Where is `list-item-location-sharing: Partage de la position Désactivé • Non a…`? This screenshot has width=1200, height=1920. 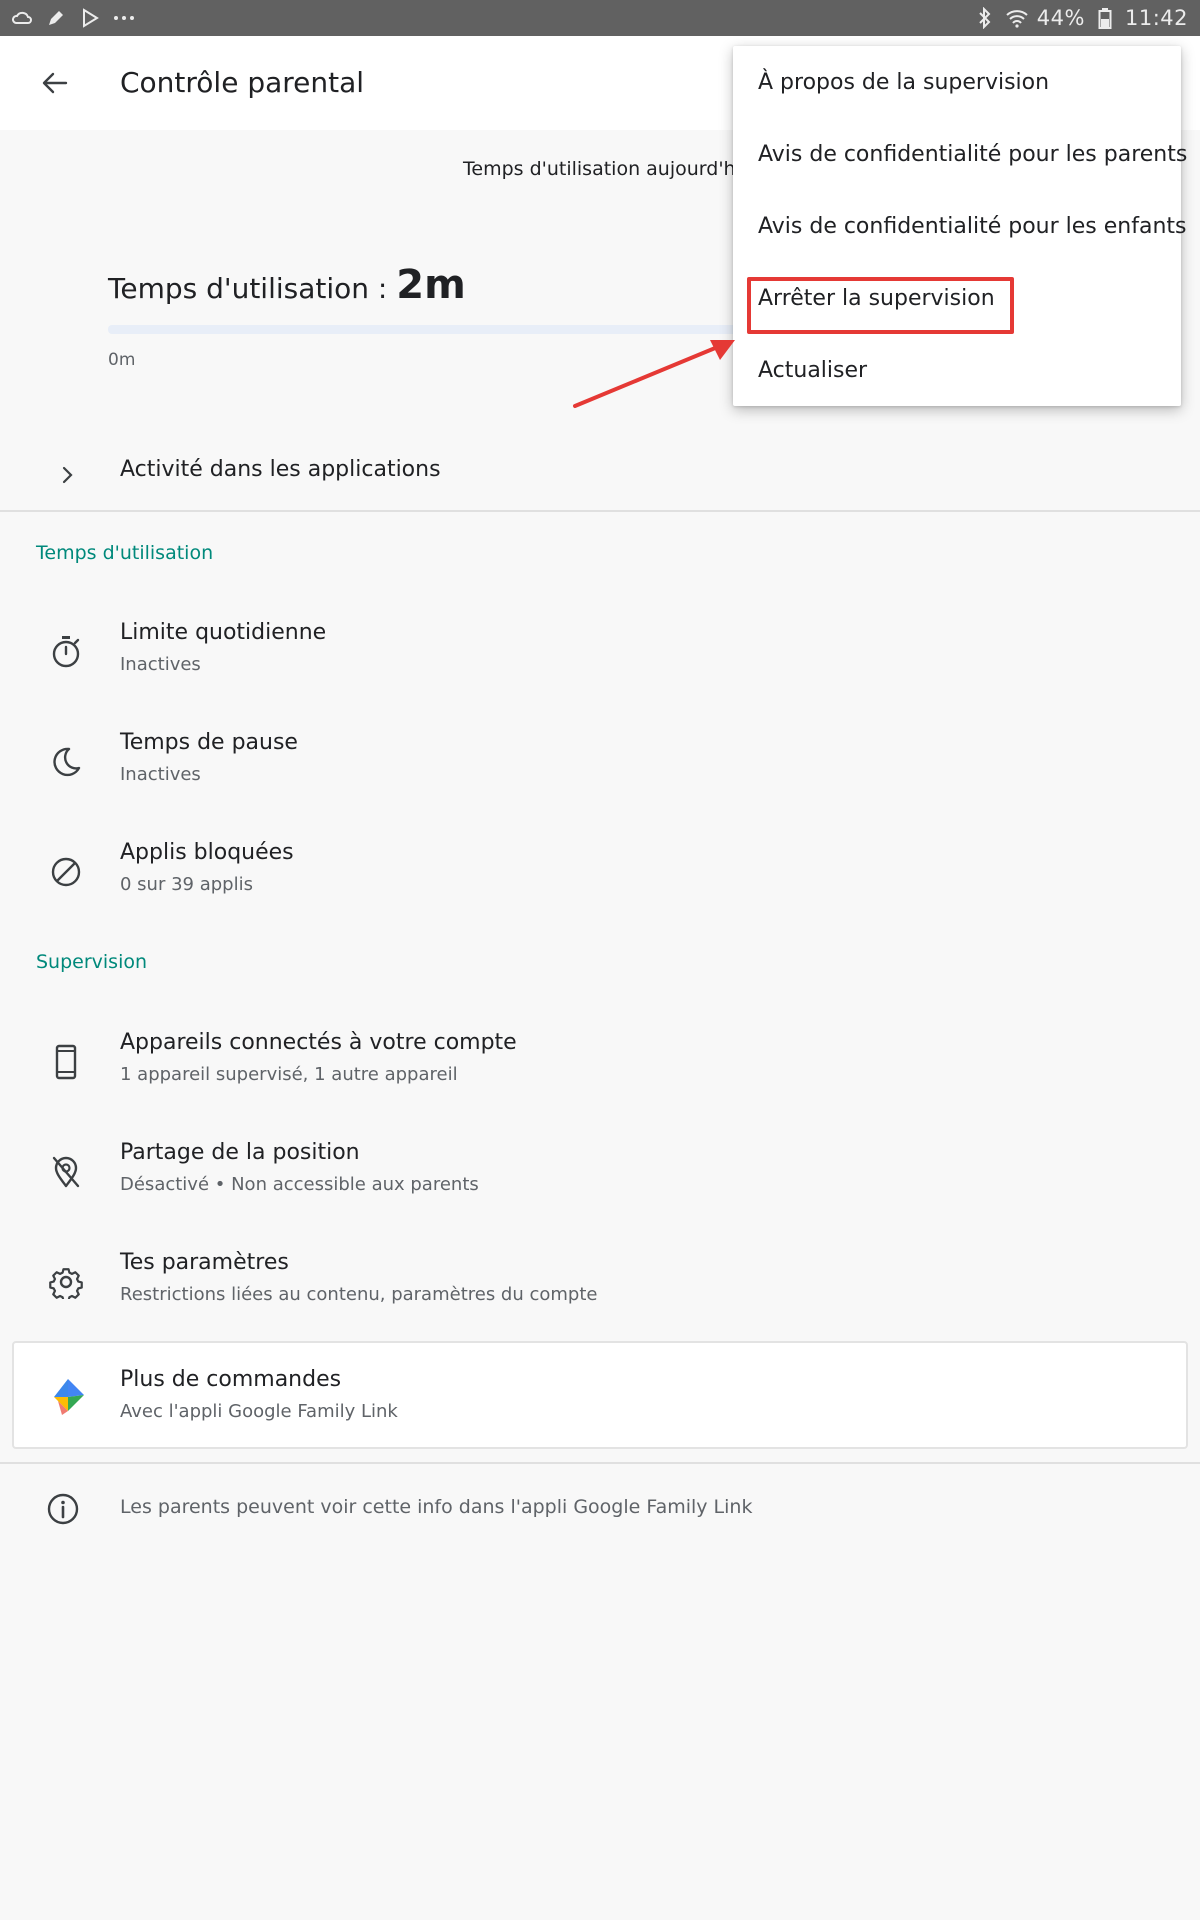
list-item-location-sharing: Partage de la position Désactivé • Non a… is located at coordinates (600, 1175).